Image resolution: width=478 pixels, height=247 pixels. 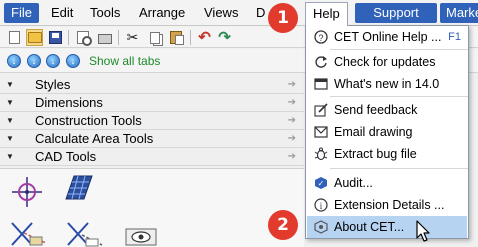 I want to click on menu-file: File, so click(x=21, y=13).